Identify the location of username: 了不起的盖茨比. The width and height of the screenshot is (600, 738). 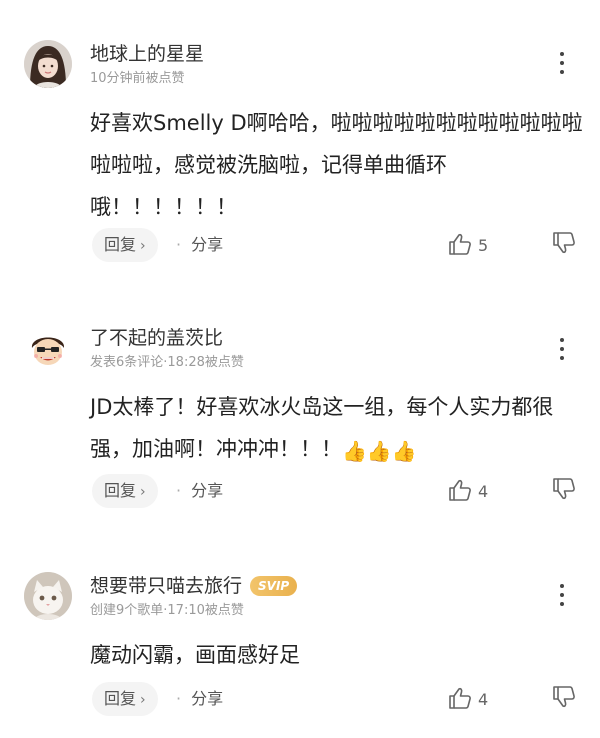
(156, 338).